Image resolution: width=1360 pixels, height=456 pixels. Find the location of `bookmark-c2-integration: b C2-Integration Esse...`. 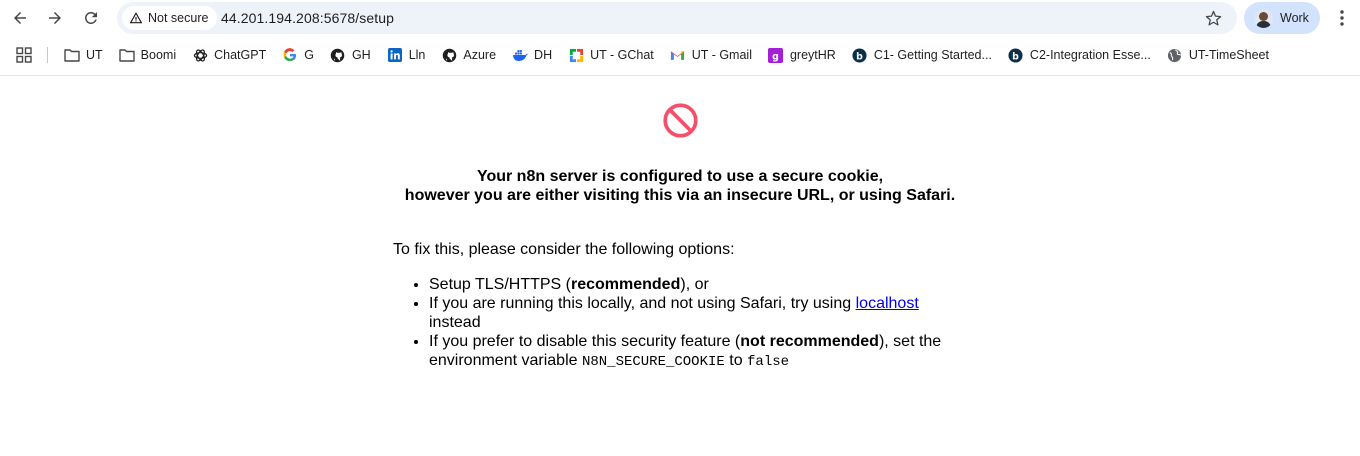

bookmark-c2-integration: b C2-Integration Esse... is located at coordinates (1079, 55).